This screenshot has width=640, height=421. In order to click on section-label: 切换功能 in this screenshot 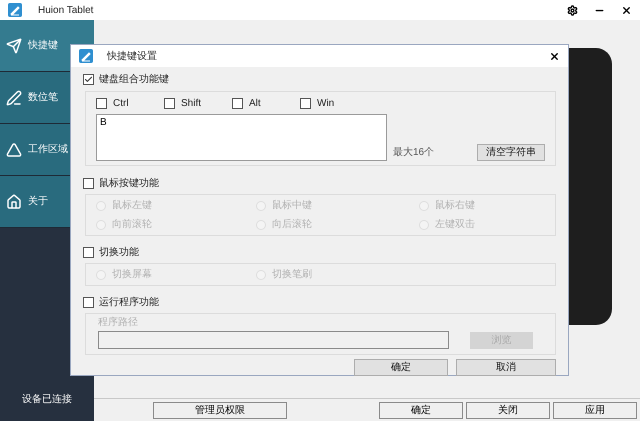, I will do `click(119, 253)`.